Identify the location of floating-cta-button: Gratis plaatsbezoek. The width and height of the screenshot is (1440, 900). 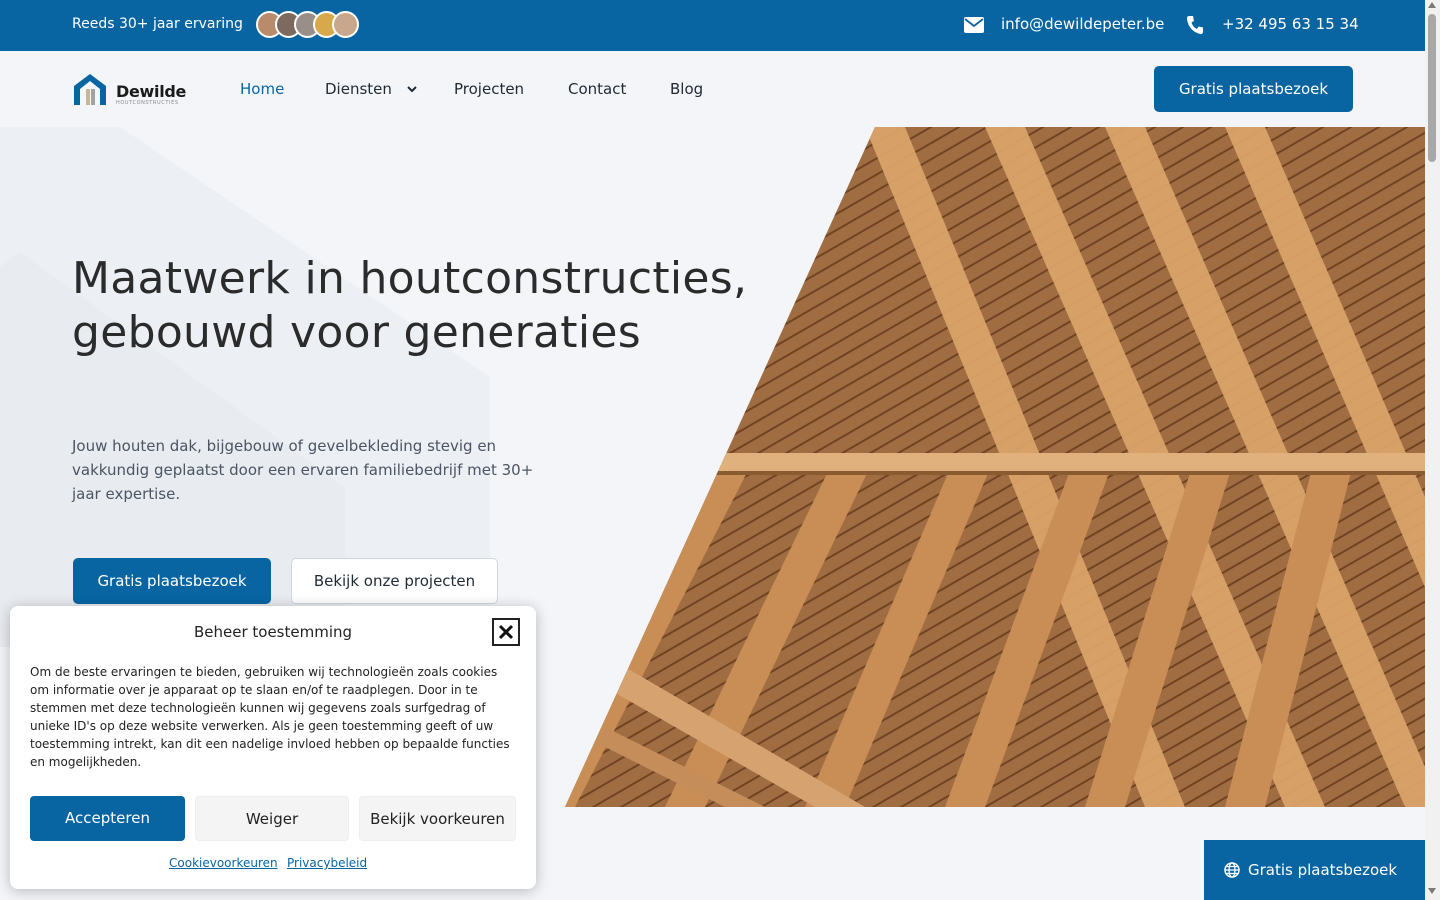
(1314, 870).